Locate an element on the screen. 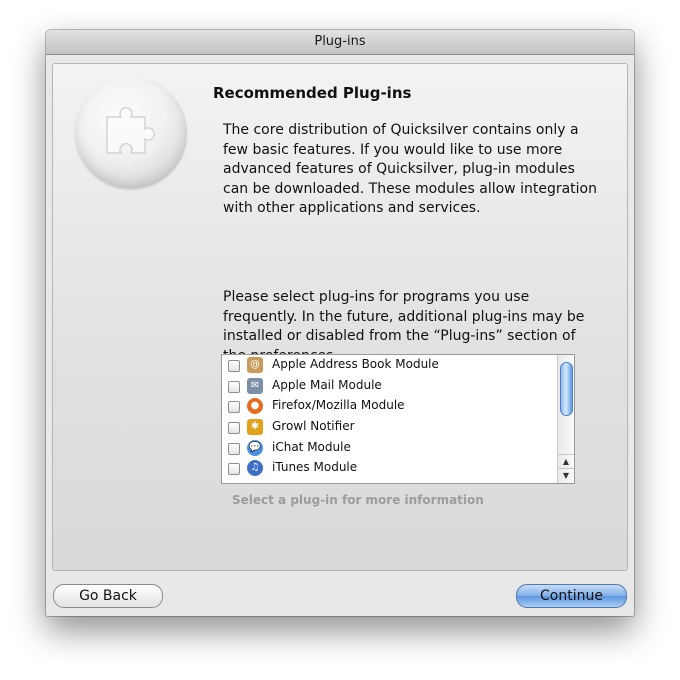  firefox-icon: ● is located at coordinates (255, 406).